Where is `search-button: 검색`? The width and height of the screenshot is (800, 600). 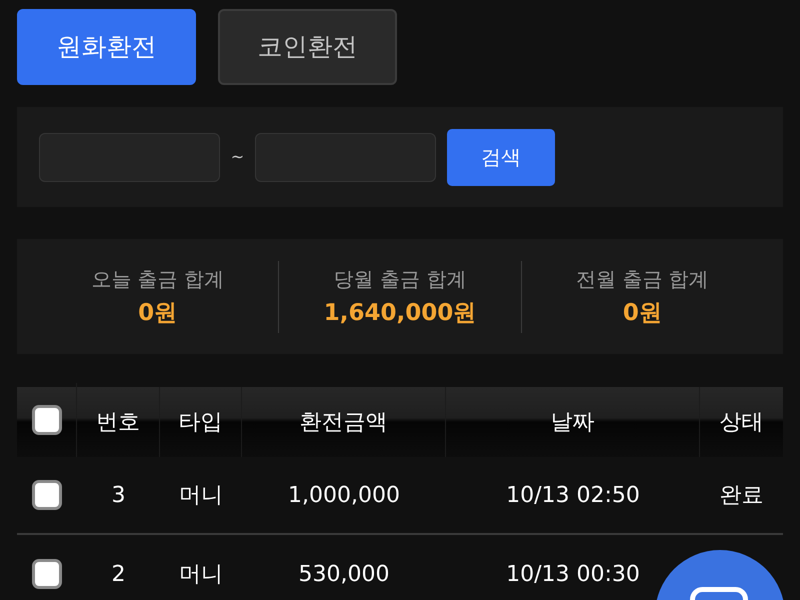
search-button: 검색 is located at coordinates (501, 157).